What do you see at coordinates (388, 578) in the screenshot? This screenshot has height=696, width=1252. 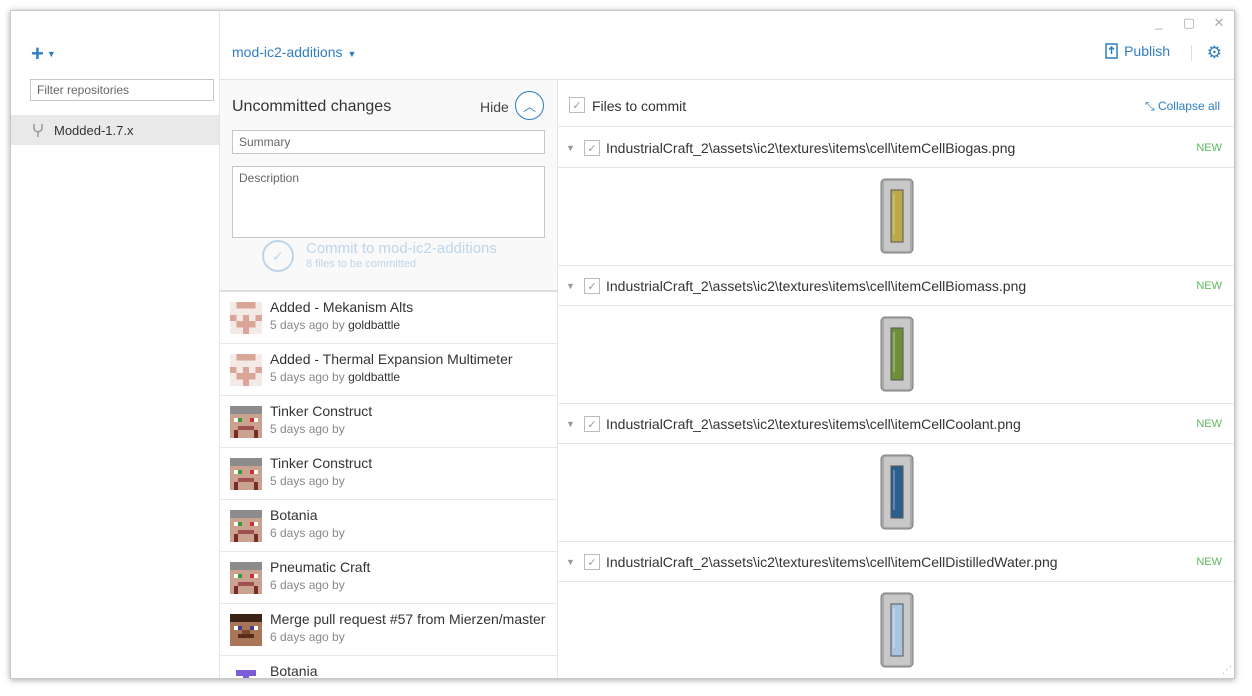 I see `commit-history-item: Pneumatic Craft 6 days ago by` at bounding box center [388, 578].